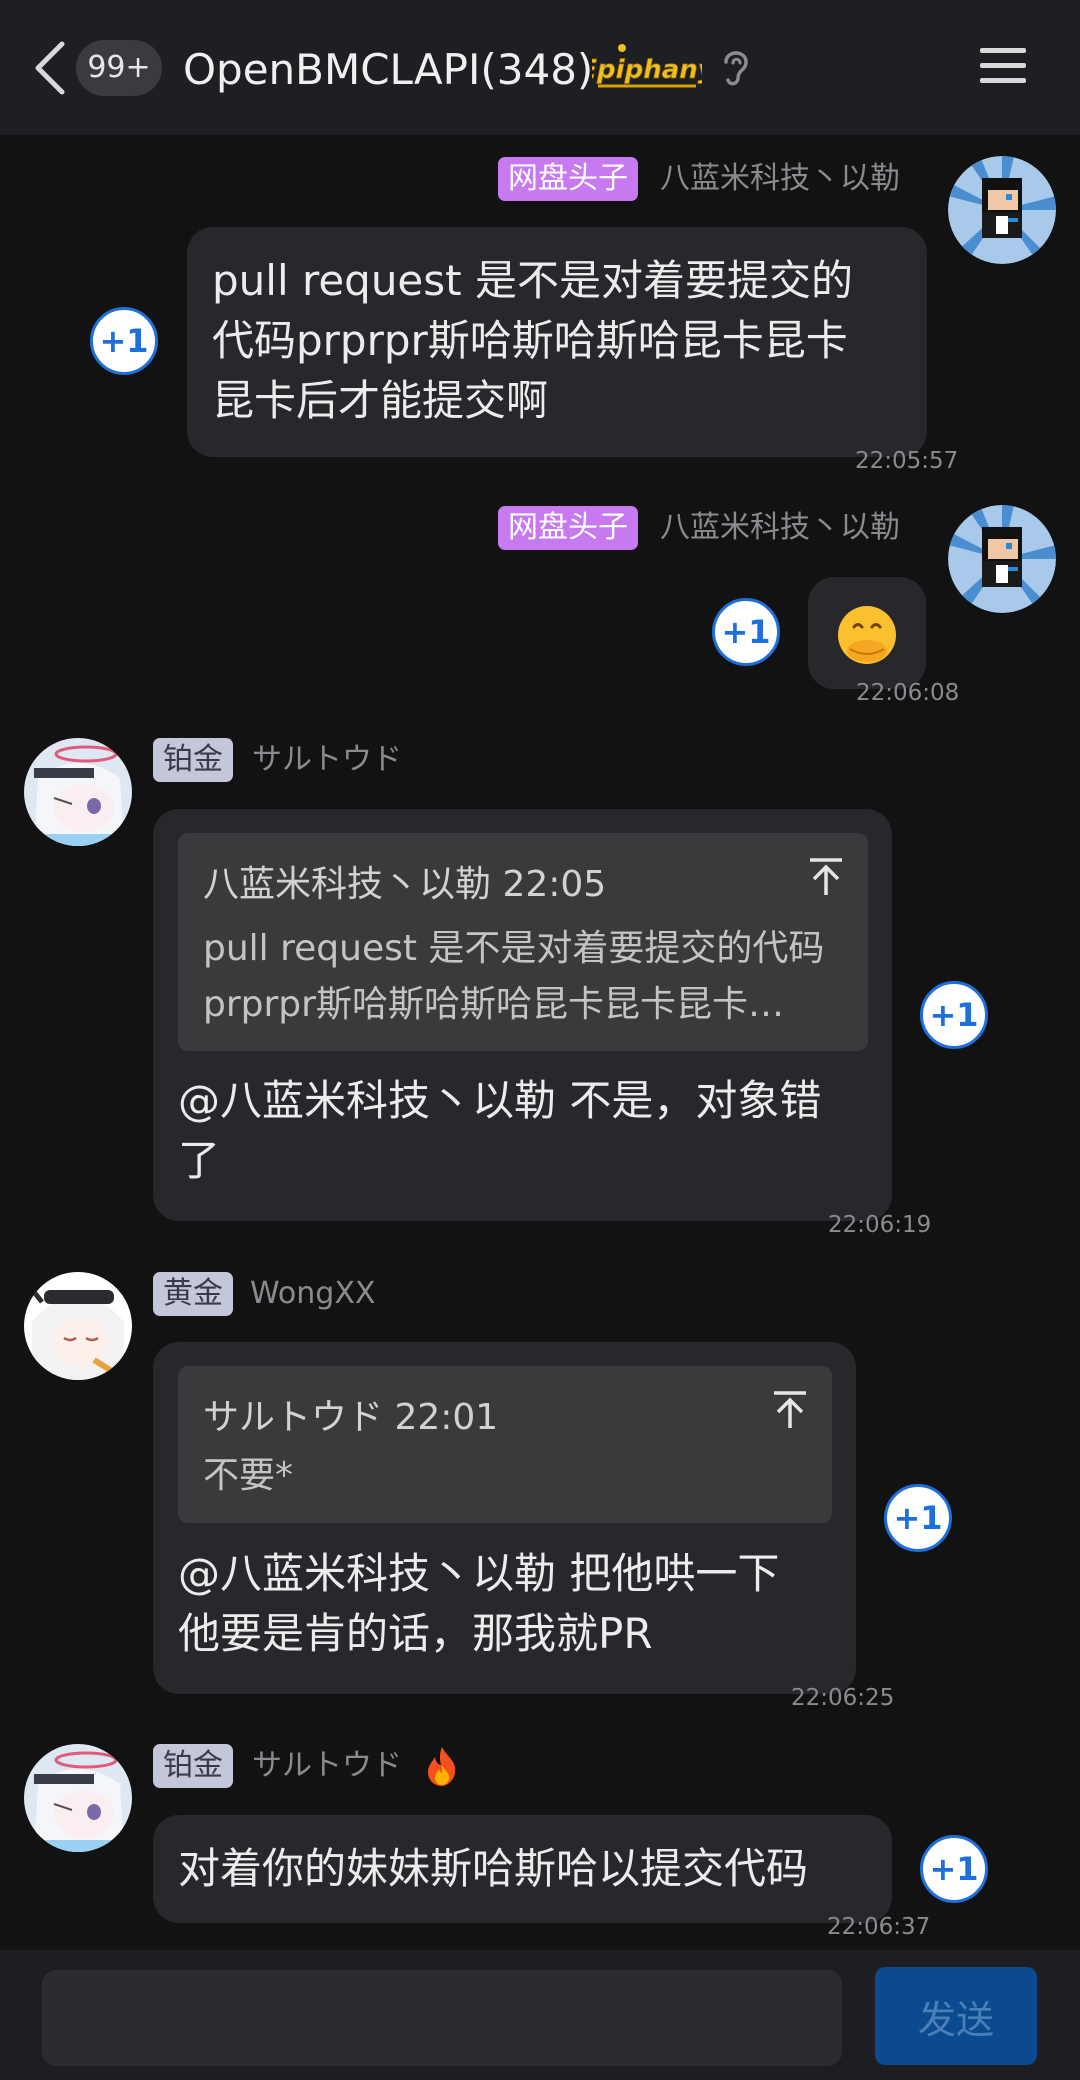  What do you see at coordinates (193, 1294) in the screenshot?
I see `member-title-tag: 黄金` at bounding box center [193, 1294].